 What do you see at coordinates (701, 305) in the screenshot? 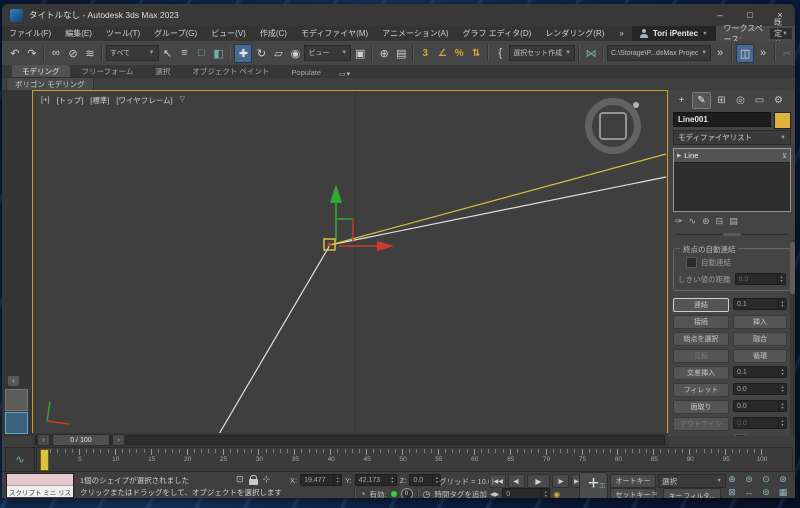
I see `weld-button: 連結` at bounding box center [701, 305].